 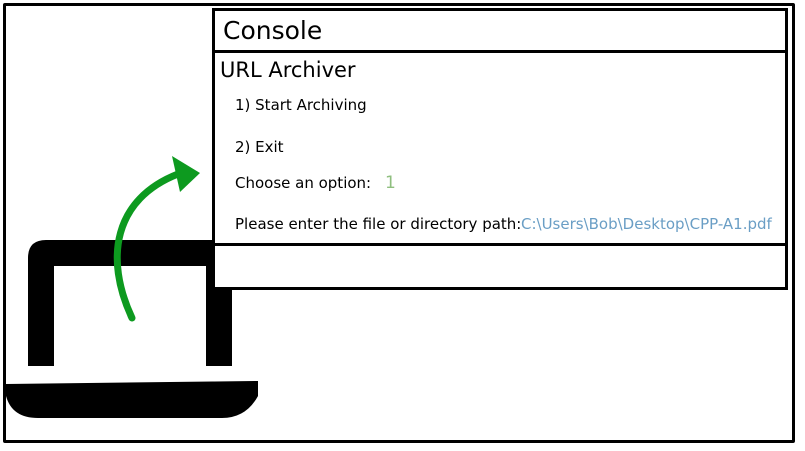 I want to click on path-prompt: Please enter the file or directory path:, so click(x=378, y=224).